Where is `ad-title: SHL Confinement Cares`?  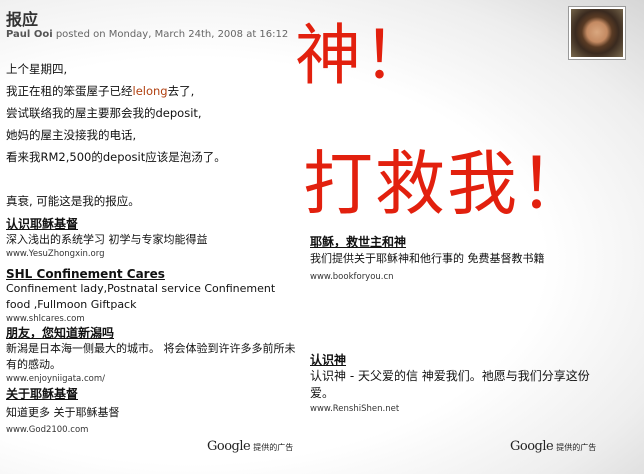
ad-title: SHL Confinement Cares is located at coordinates (153, 274).